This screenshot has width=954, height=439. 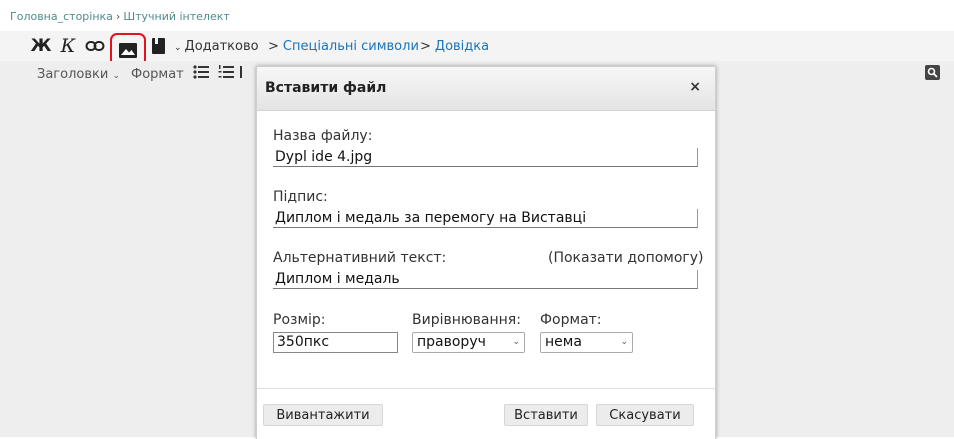 I want to click on help-link: > Довідка, so click(x=454, y=46).